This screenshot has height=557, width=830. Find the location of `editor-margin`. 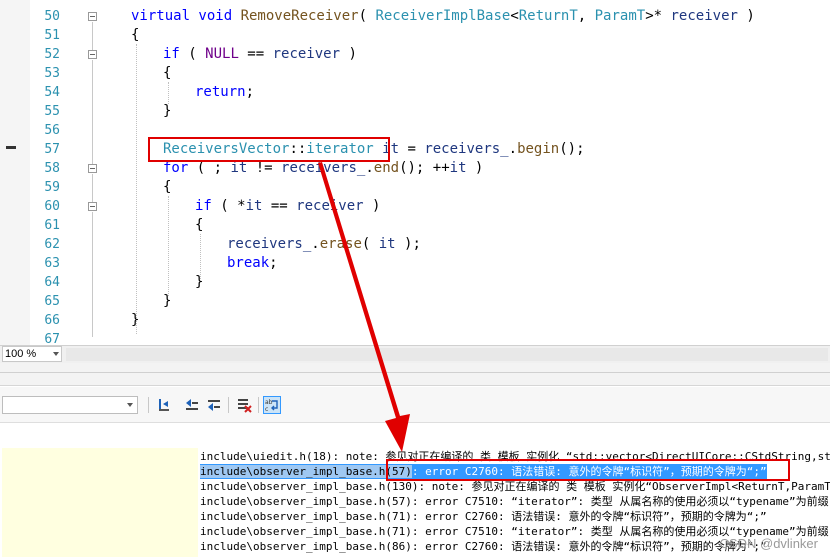

editor-margin is located at coordinates (15, 172).